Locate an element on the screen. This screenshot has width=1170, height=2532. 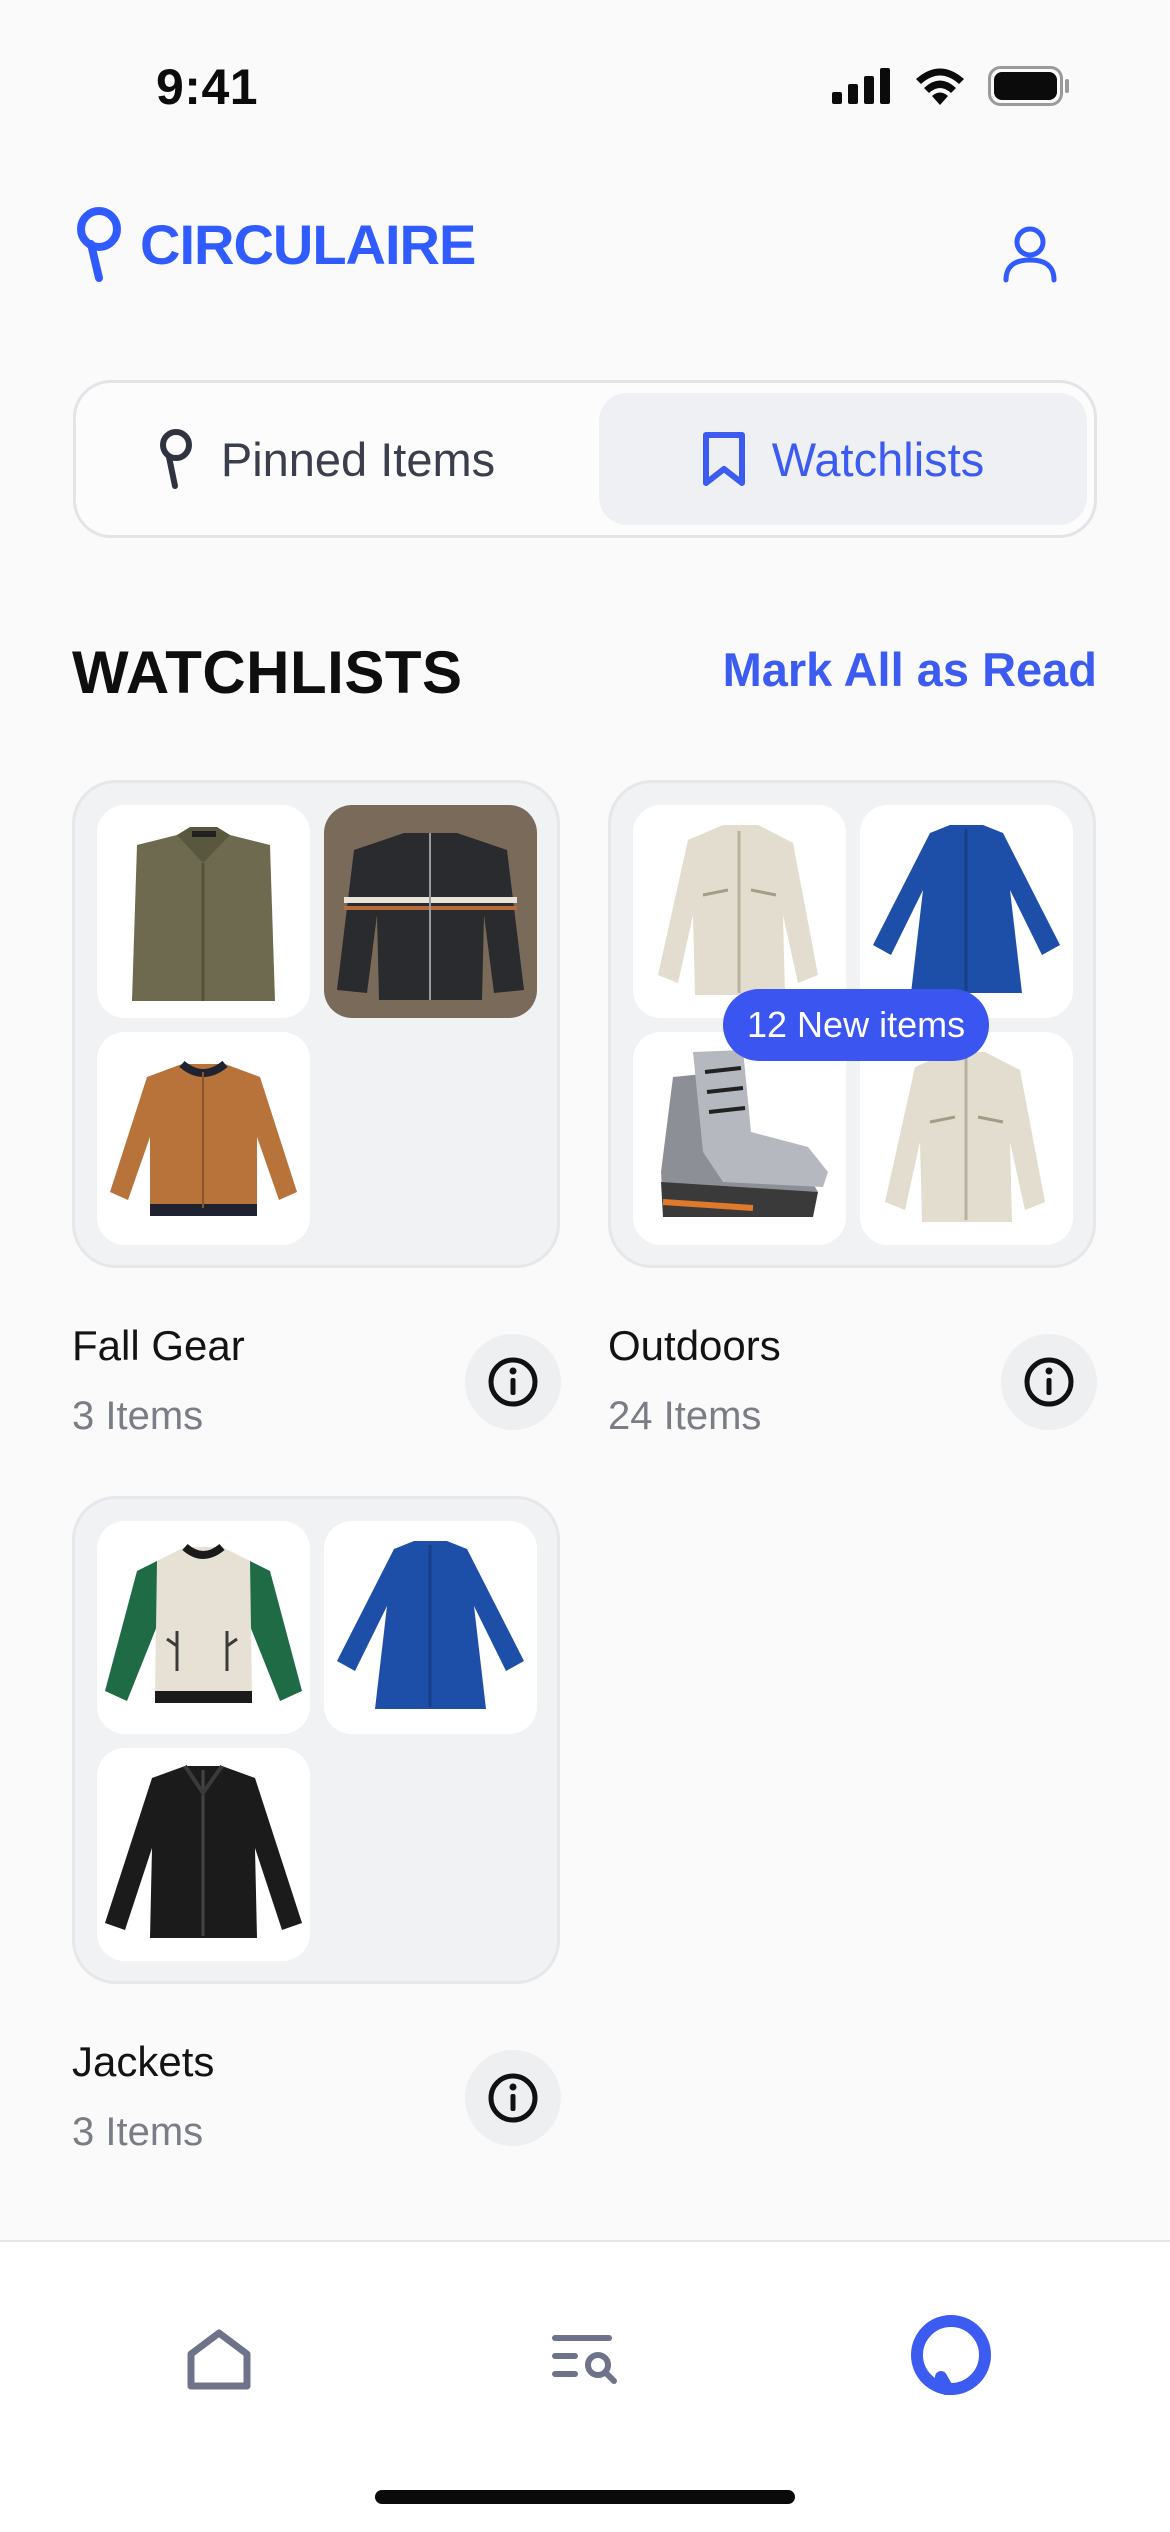
search-list-icon is located at coordinates (584, 2359).